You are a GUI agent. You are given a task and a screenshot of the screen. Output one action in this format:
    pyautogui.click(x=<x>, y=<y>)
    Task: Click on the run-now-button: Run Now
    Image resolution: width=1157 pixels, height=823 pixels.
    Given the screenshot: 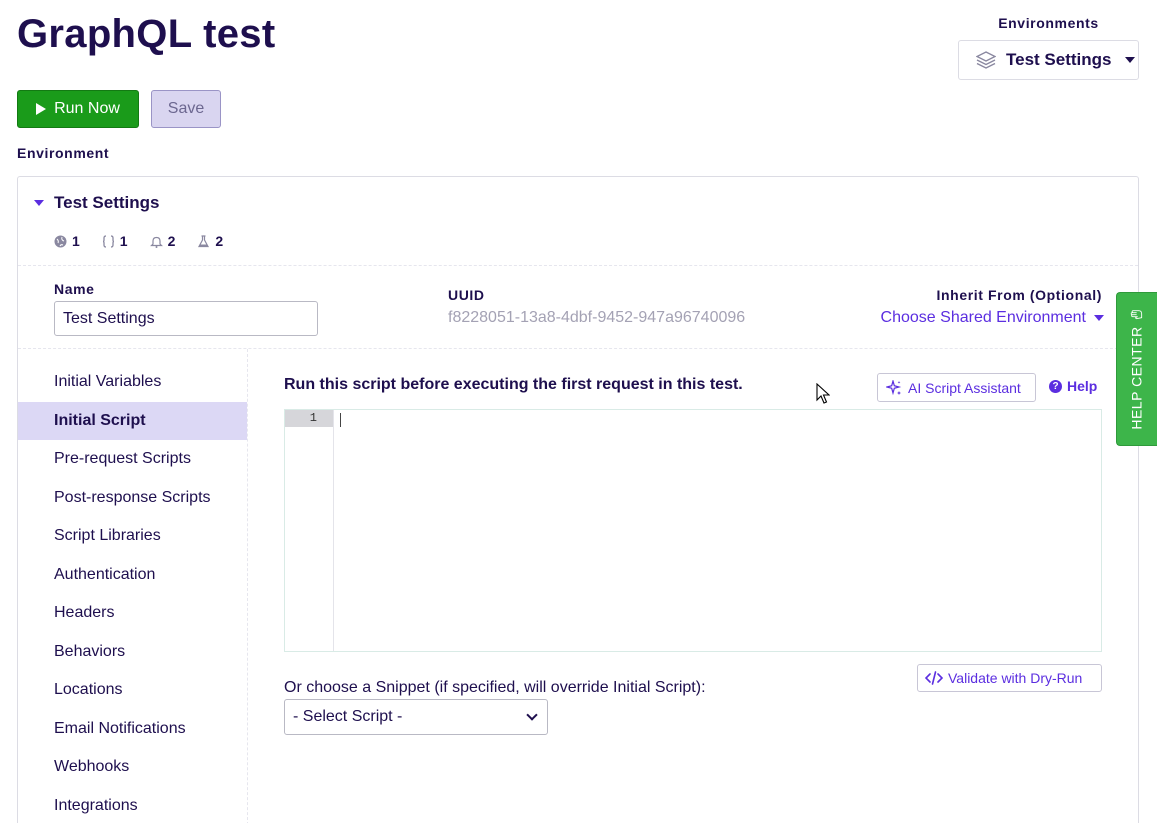 What is the action you would take?
    pyautogui.click(x=78, y=109)
    